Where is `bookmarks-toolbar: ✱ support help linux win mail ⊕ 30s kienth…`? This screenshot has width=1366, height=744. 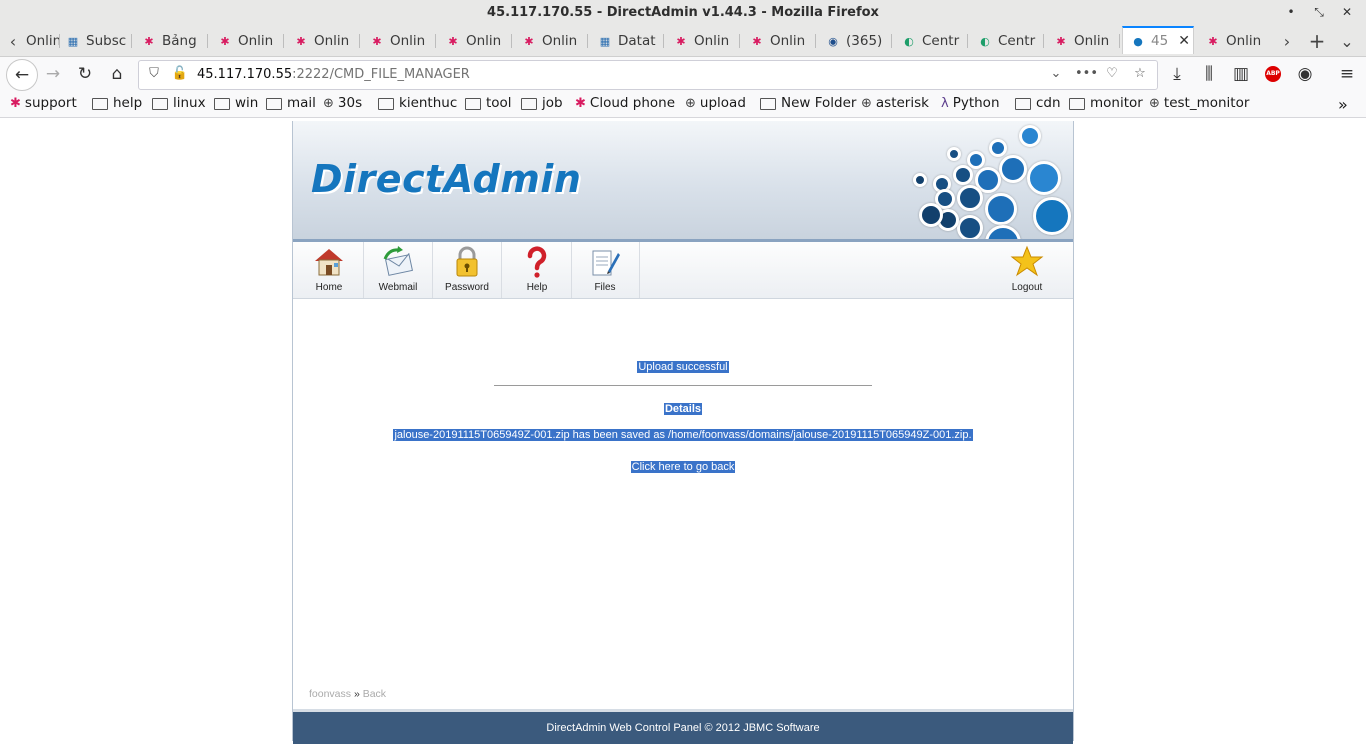 bookmarks-toolbar: ✱ support help linux win mail ⊕ 30s kienth… is located at coordinates (683, 104).